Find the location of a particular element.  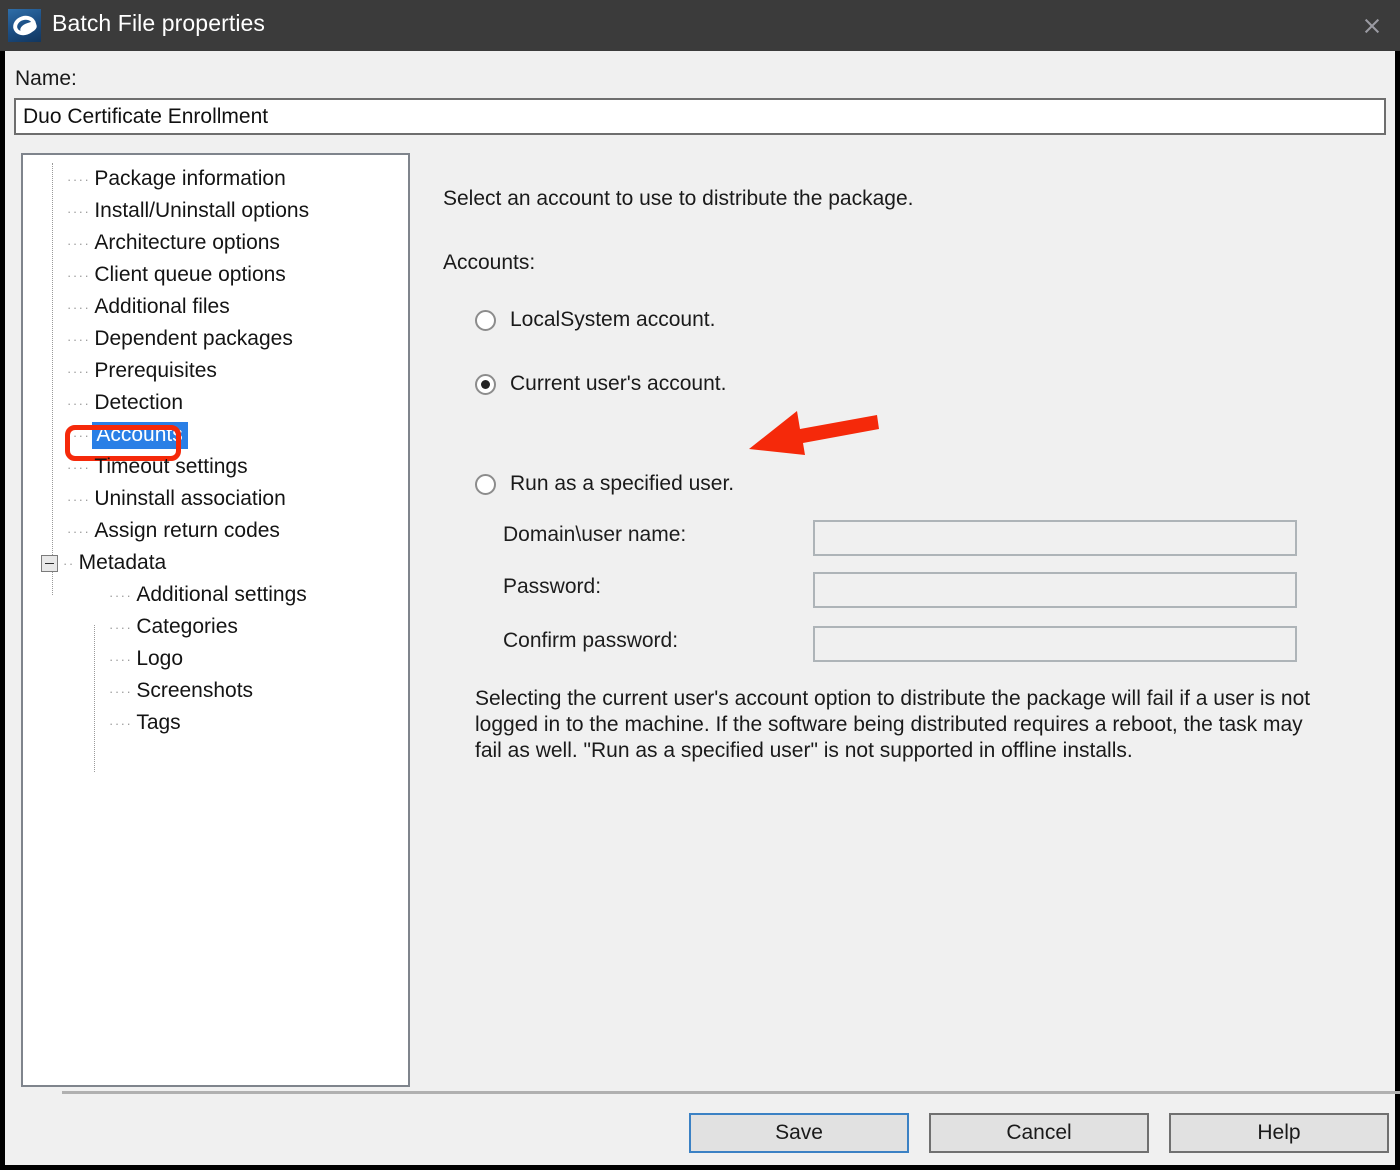

tree-item-label: Client queue options is located at coordinates (190, 274).